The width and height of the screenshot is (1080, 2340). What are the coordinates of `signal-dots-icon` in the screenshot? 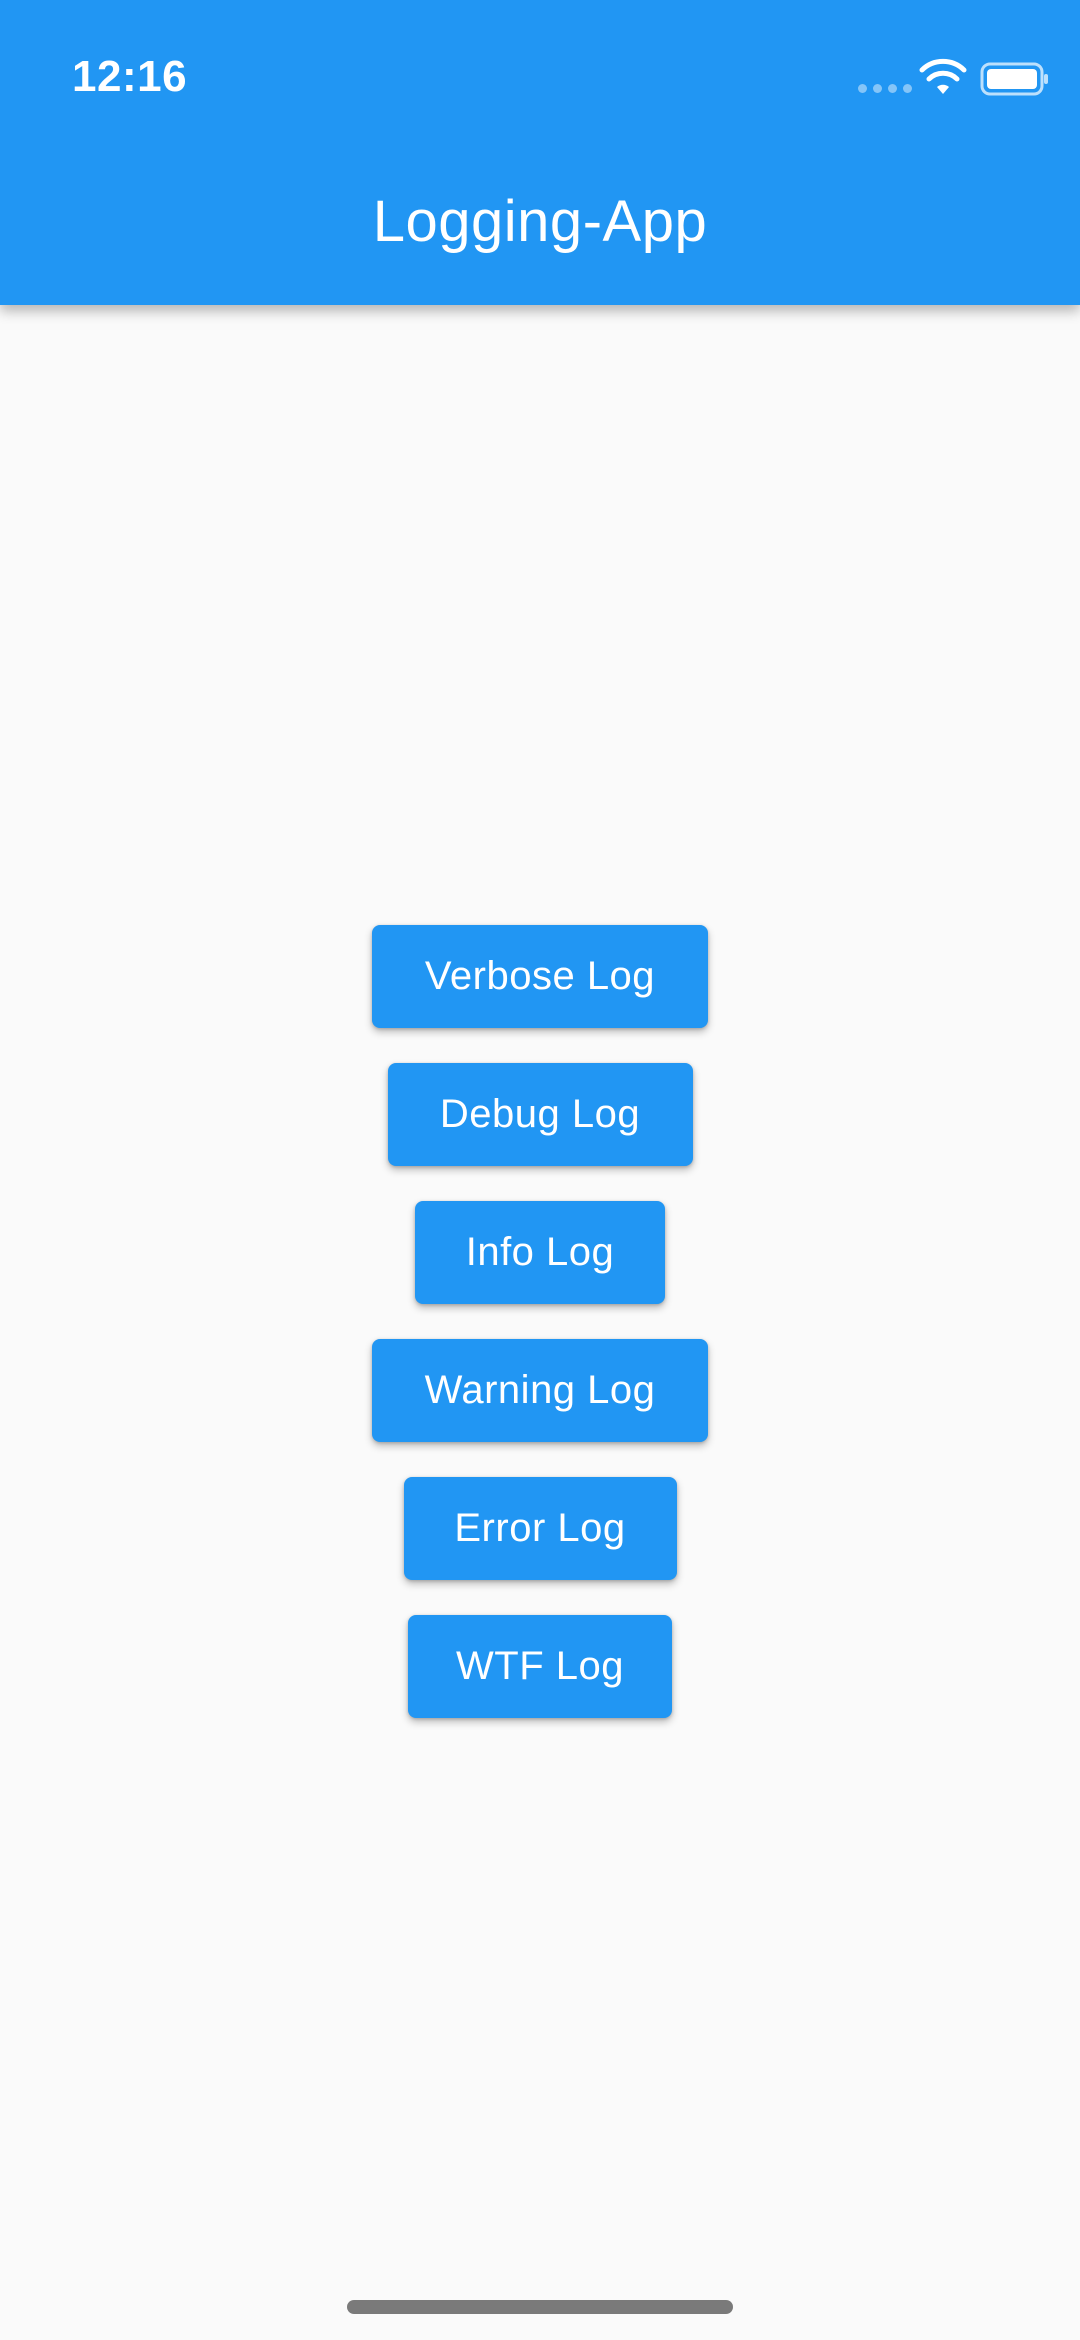 It's located at (885, 88).